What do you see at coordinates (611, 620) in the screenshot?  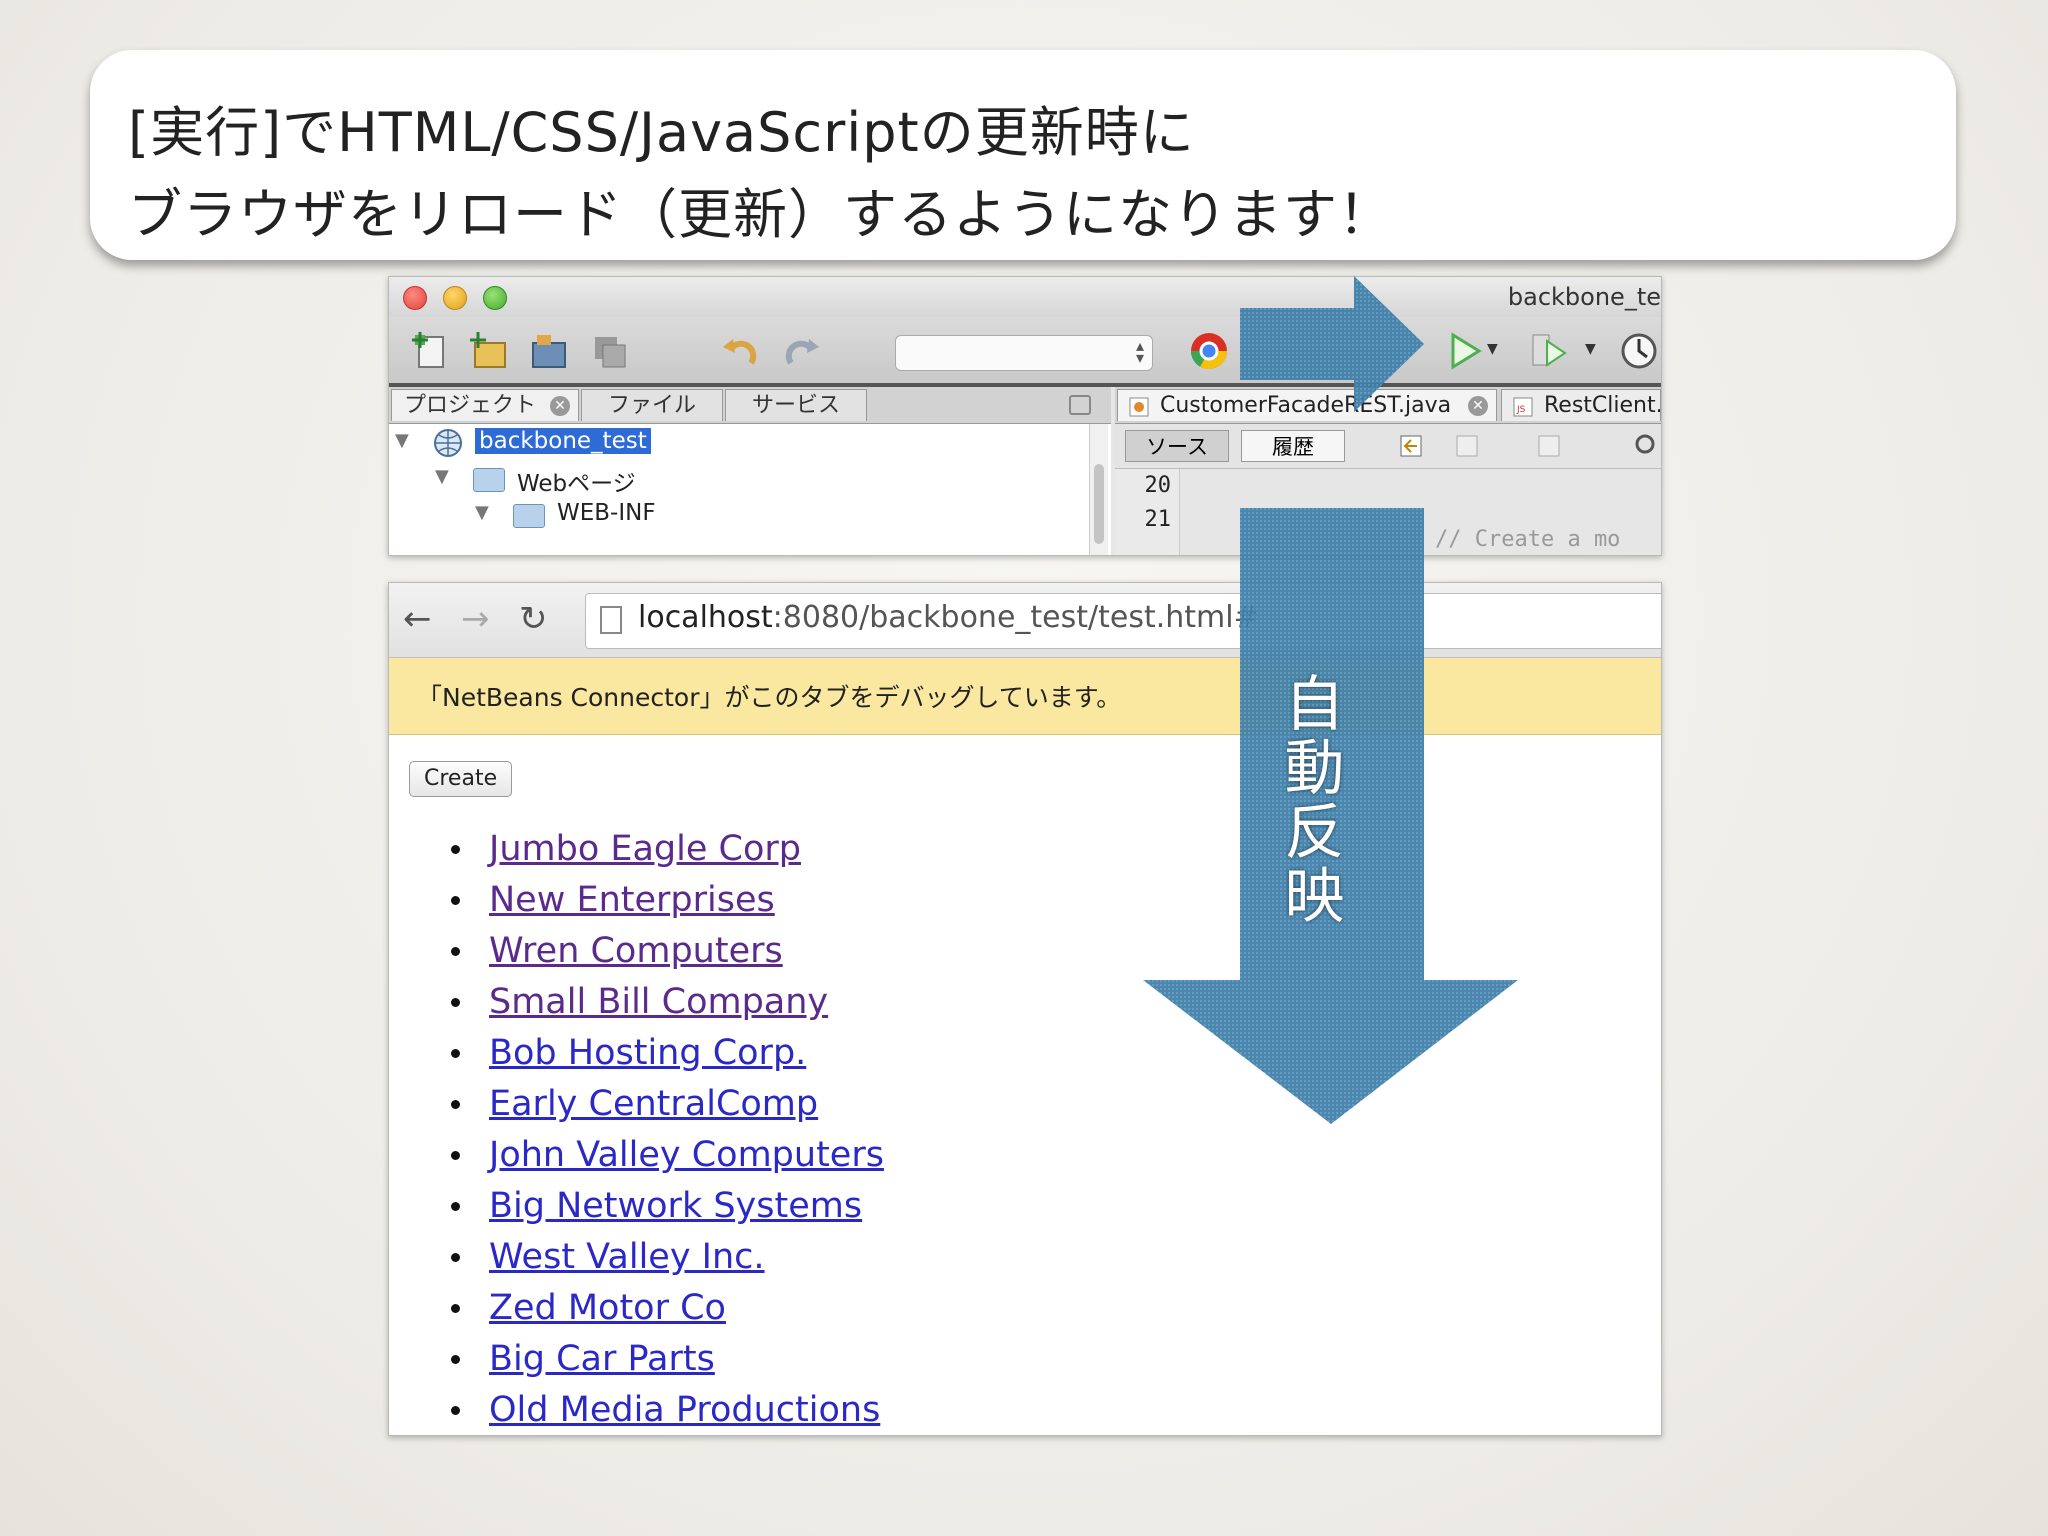 I see `page-icon` at bounding box center [611, 620].